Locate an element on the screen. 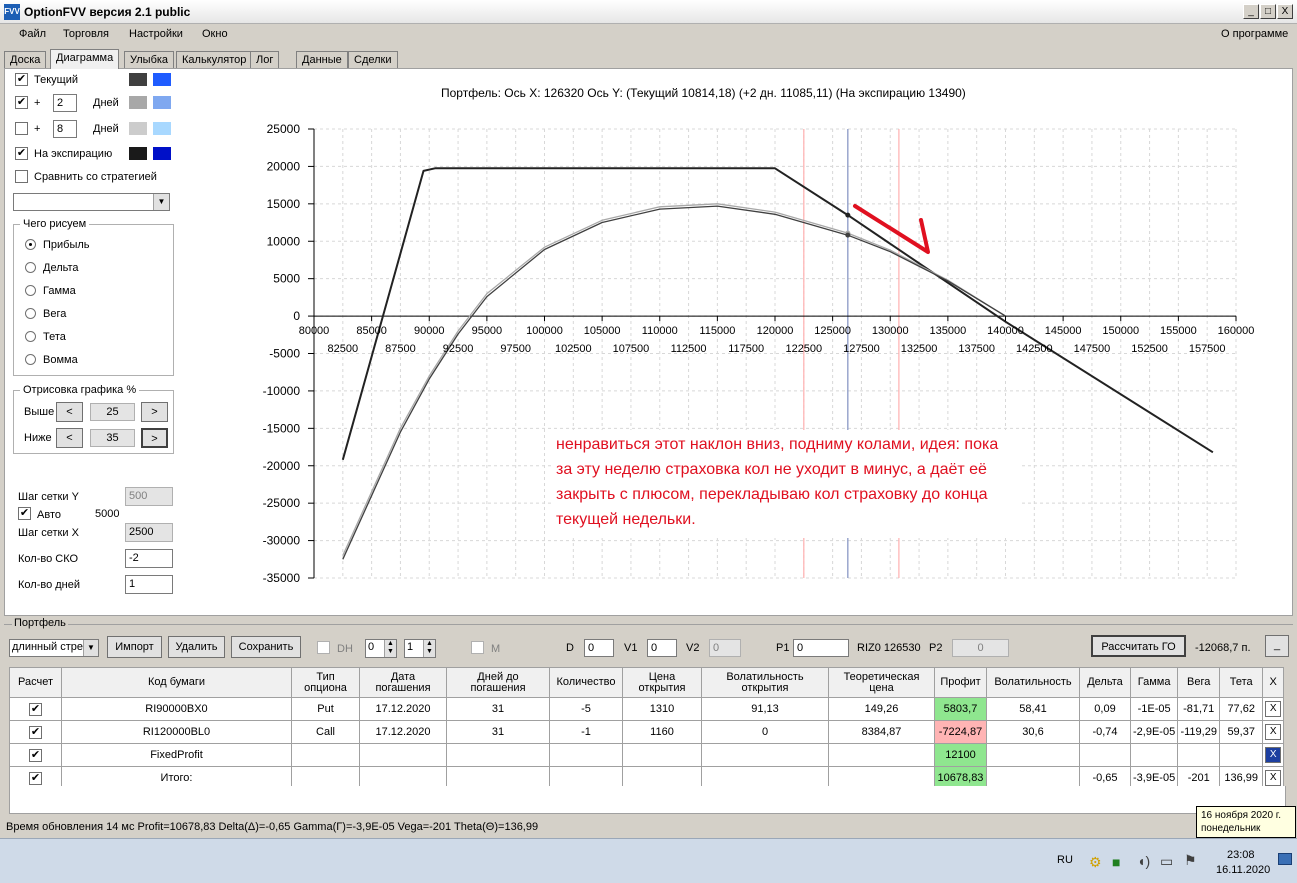 This screenshot has width=1297, height=883. riz-label: RIZ0 126530 is located at coordinates (889, 648).